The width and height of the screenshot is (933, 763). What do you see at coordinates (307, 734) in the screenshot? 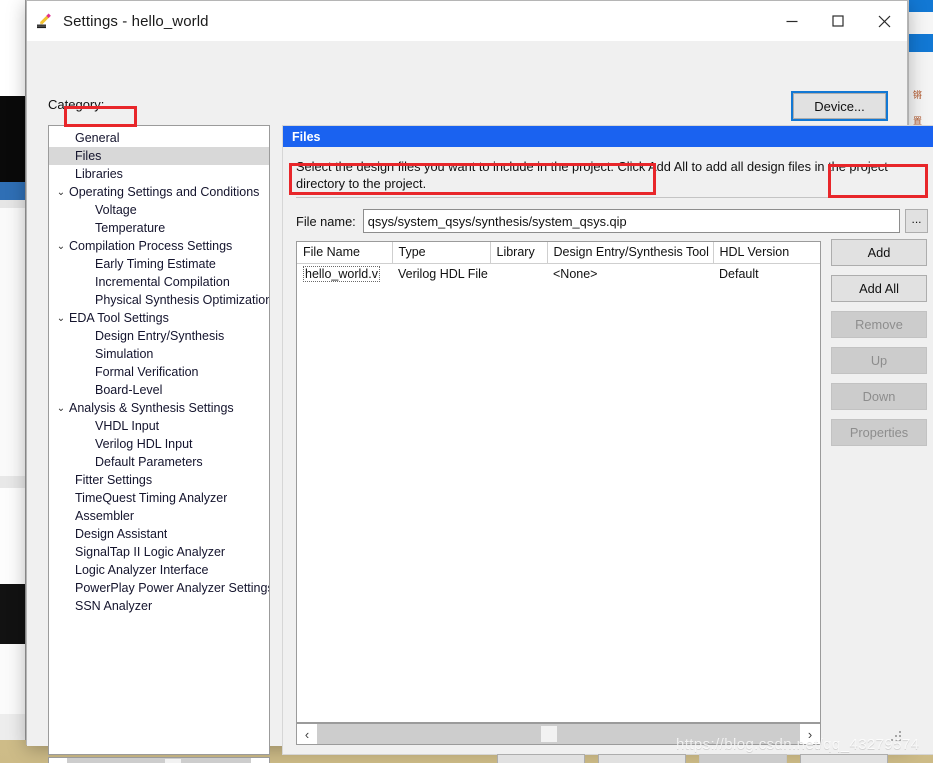
I see `scroll-left-icon: ‹` at bounding box center [307, 734].